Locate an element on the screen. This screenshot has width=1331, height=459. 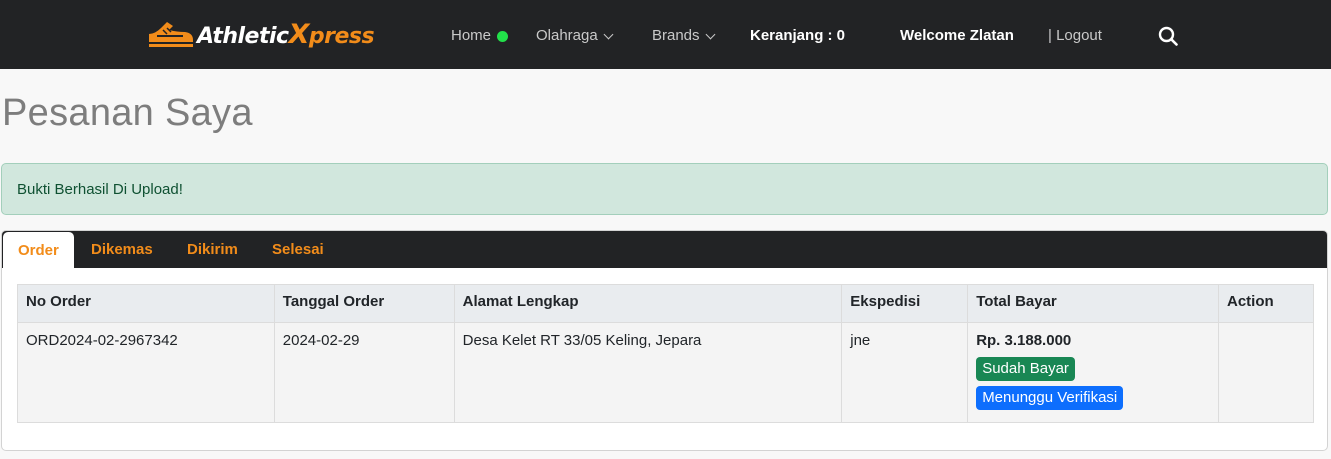
search-icon is located at coordinates (1168, 36).